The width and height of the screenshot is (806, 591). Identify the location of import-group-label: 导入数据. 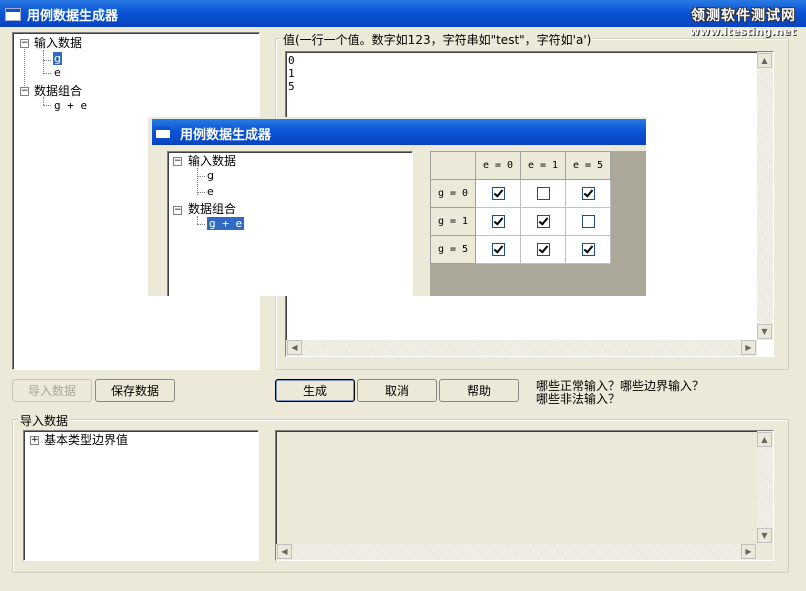
(44, 420).